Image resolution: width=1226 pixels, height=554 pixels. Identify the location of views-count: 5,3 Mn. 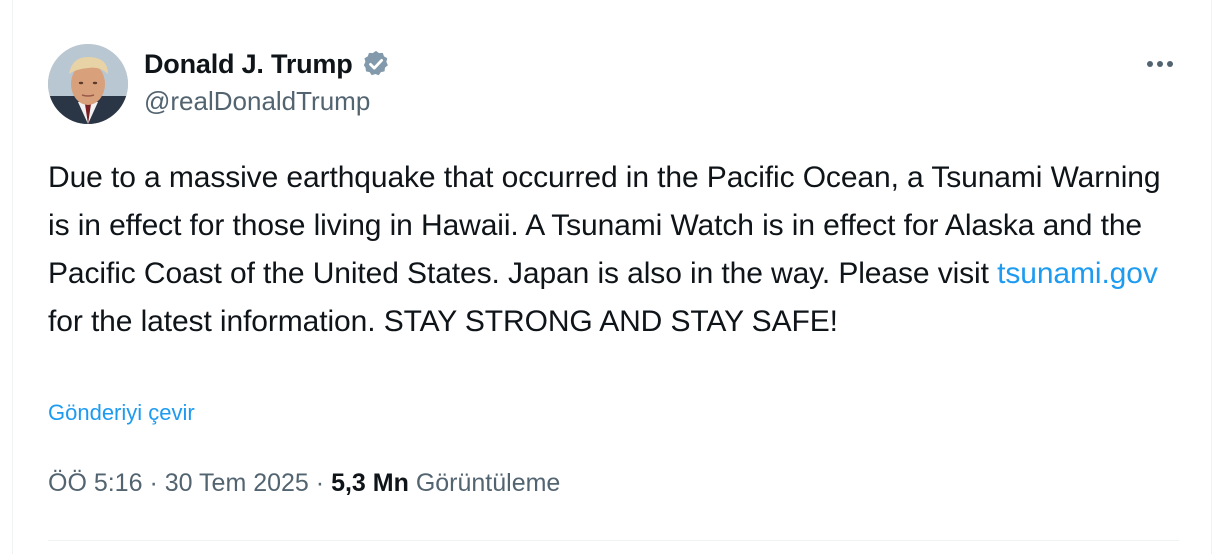
(370, 483).